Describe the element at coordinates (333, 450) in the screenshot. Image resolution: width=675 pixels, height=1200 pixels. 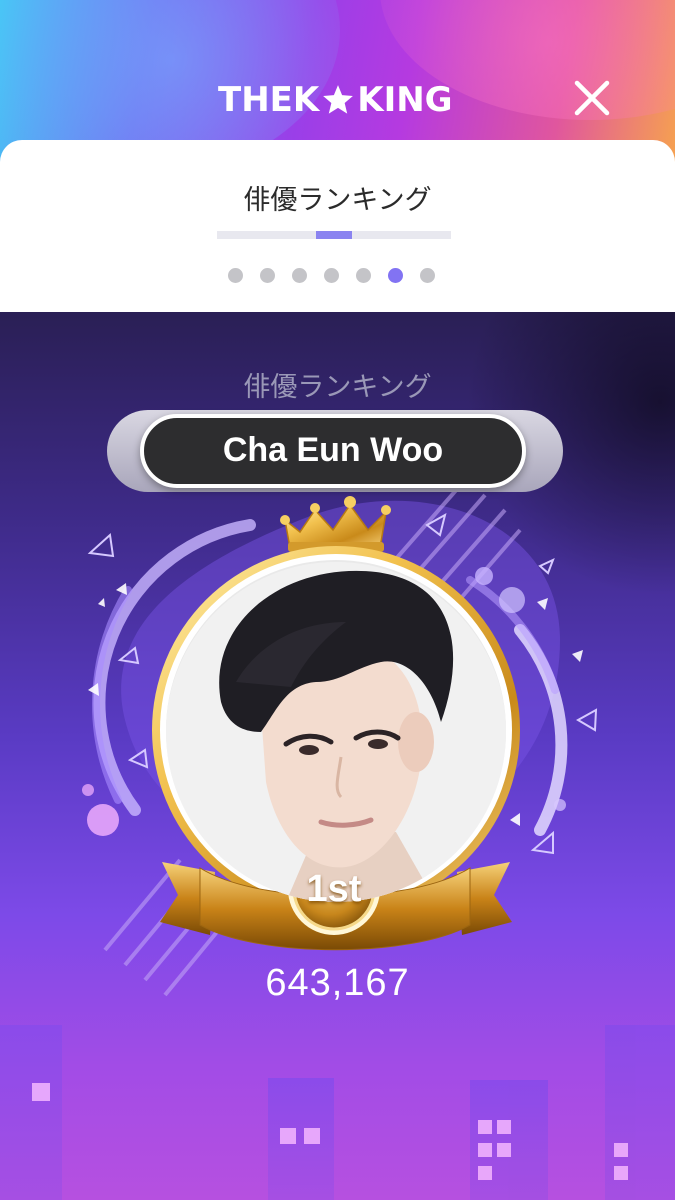
I see `ranked-name: Cha Eun Woo` at that location.